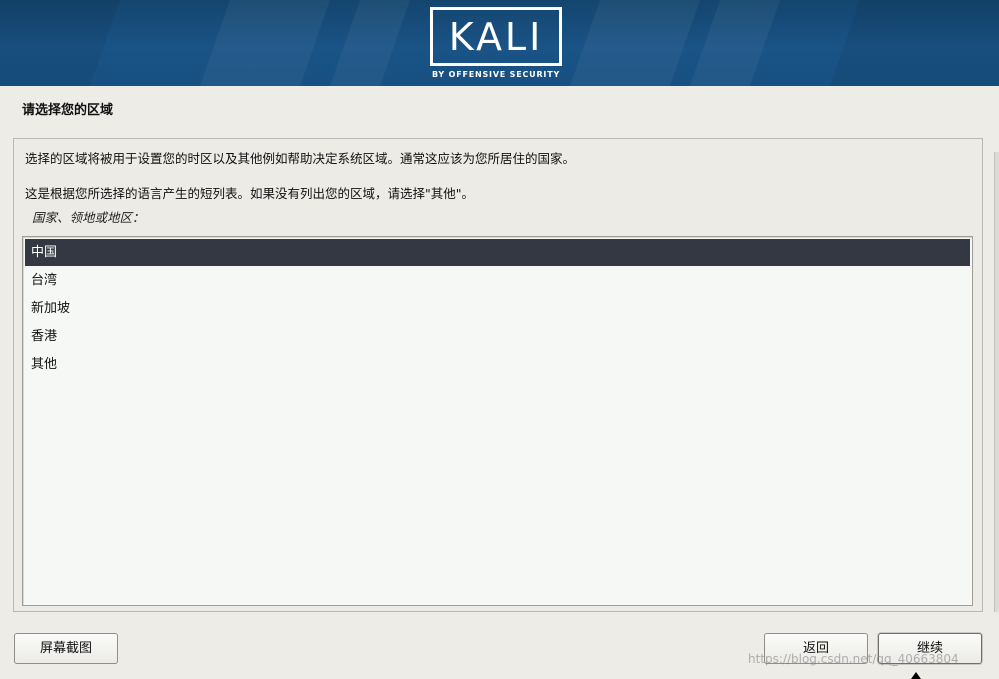 This screenshot has height=679, width=999. Describe the element at coordinates (497, 308) in the screenshot. I see `list-item-singapore: 新加坡` at that location.